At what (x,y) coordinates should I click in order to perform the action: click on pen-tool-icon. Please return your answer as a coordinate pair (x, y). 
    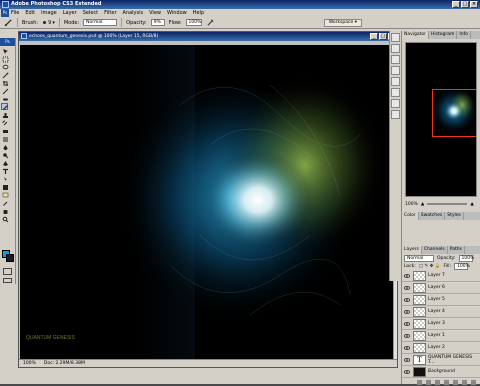
    Looking at the image, I should click on (4, 162).